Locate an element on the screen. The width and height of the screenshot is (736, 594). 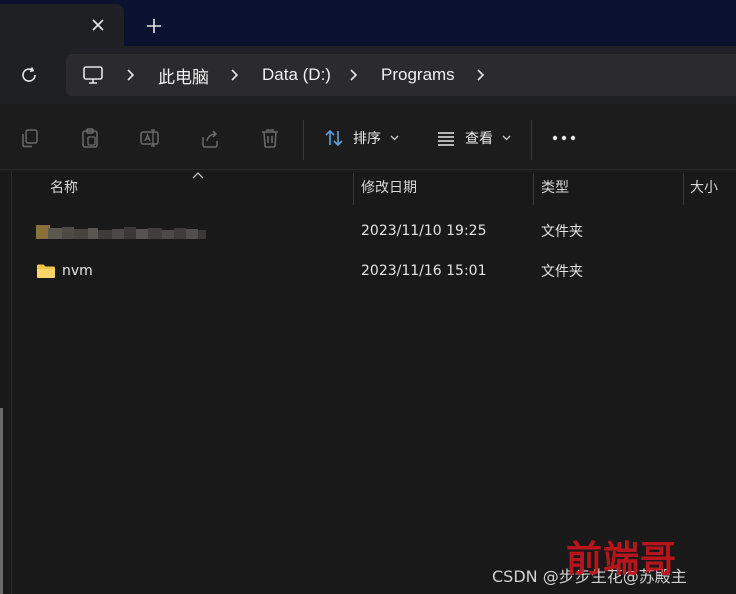
file-row: 2023/11/10 19:25 文件夹 is located at coordinates (375, 231).